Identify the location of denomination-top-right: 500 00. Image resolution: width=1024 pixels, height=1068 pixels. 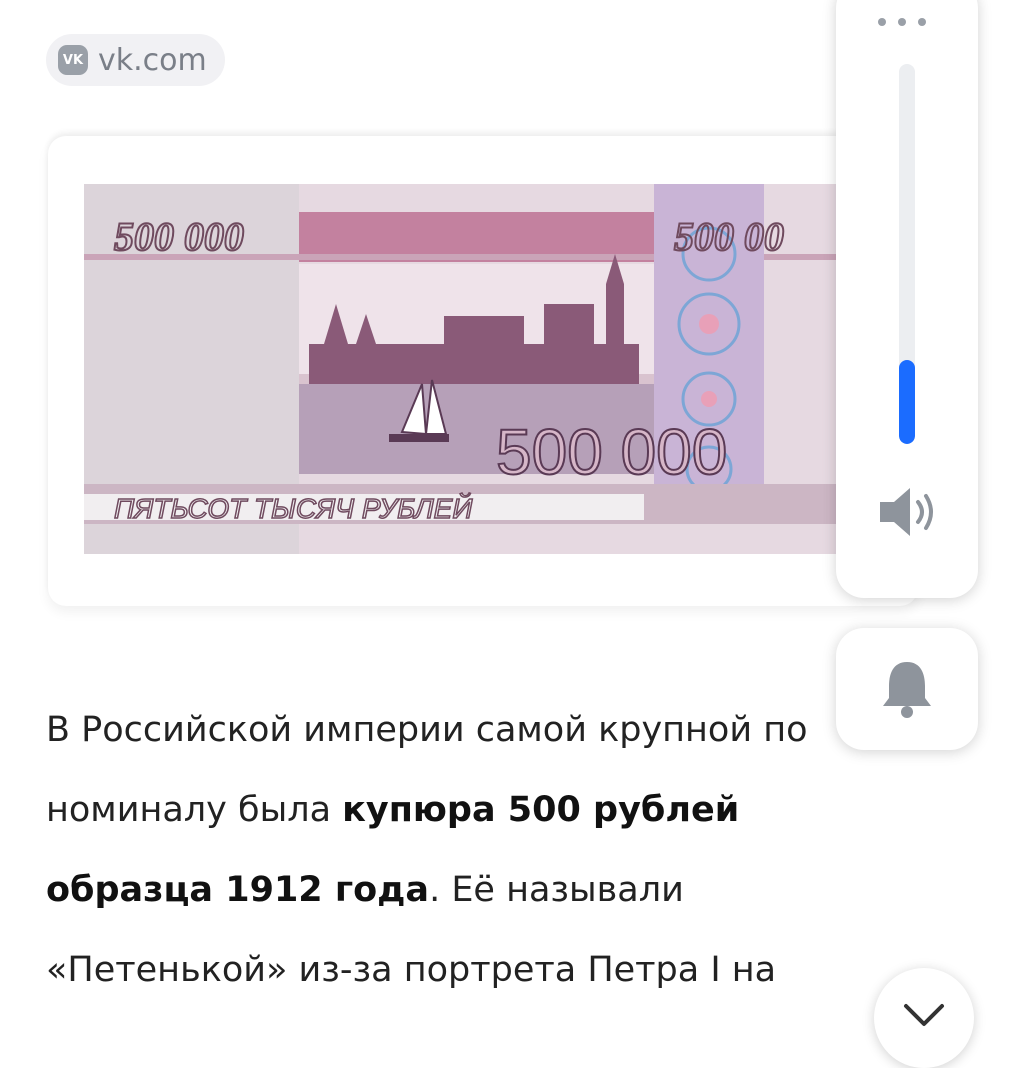
(729, 236).